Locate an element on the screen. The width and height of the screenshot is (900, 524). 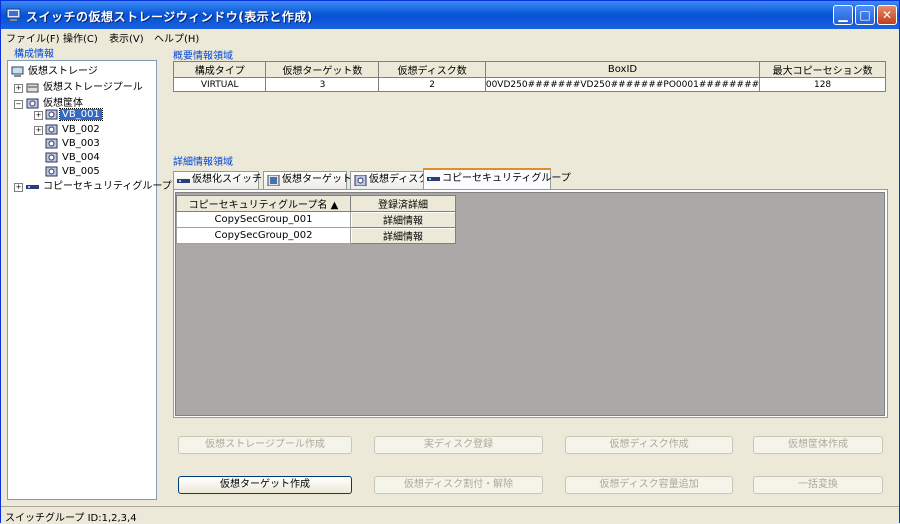
grid-col-header-details: 登録済詳細 is located at coordinates (403, 203).